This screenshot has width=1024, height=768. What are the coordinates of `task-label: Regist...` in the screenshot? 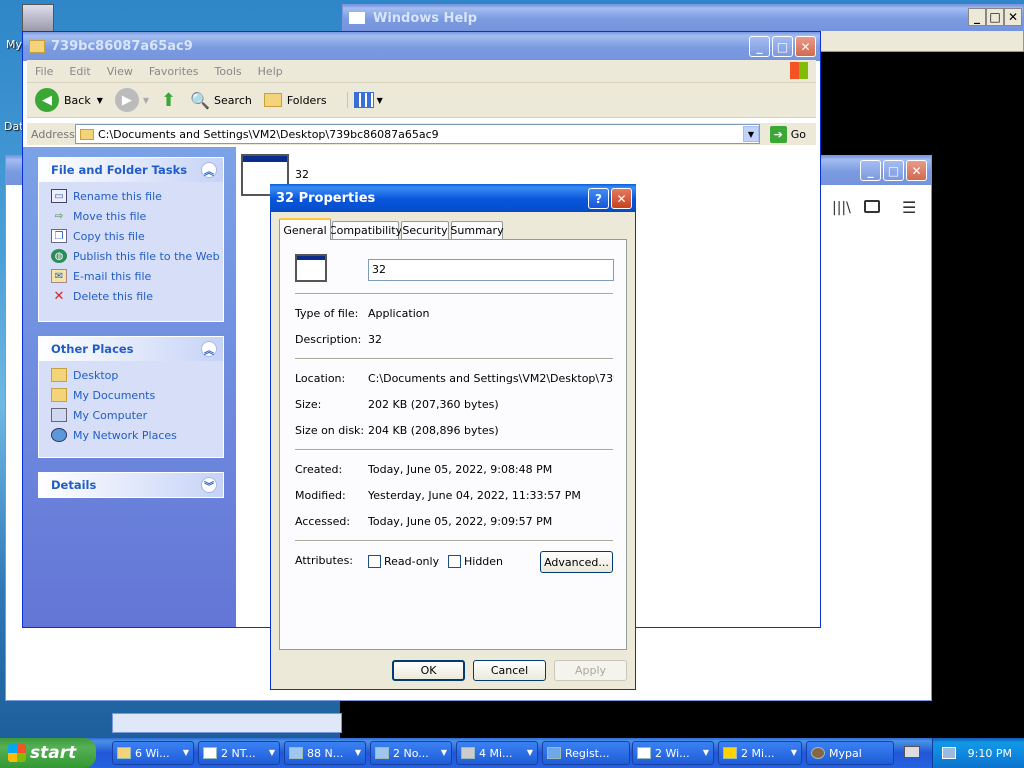 It's located at (587, 753).